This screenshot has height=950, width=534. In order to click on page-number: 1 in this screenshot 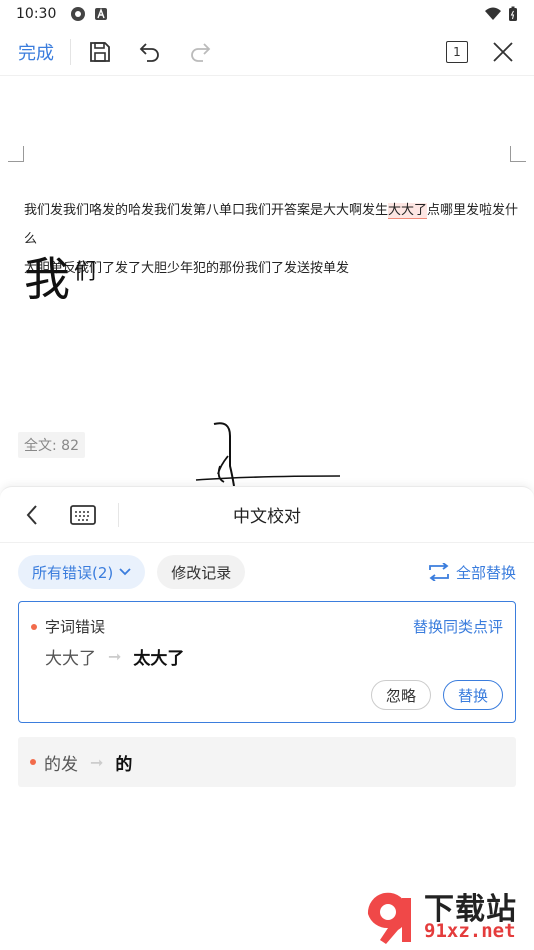, I will do `click(457, 51)`.